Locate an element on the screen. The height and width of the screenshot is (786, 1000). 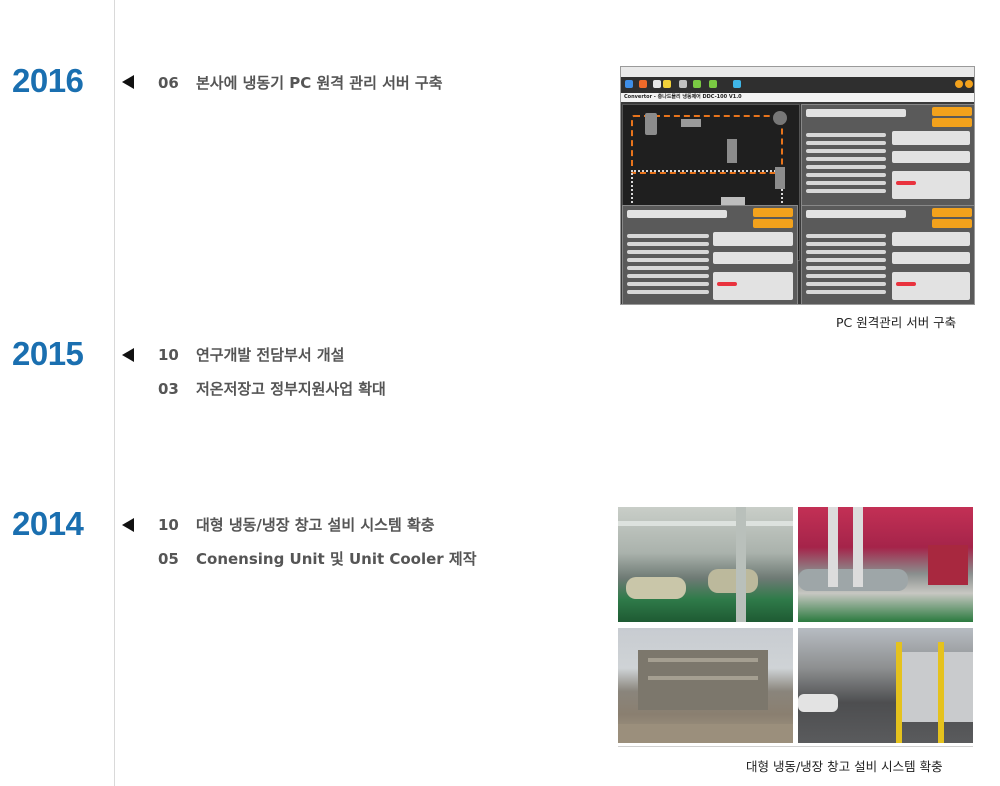
timeline-entry: 10 대형 냉동/냉장 창고 설비 시스템 확충 is located at coordinates (296, 524).